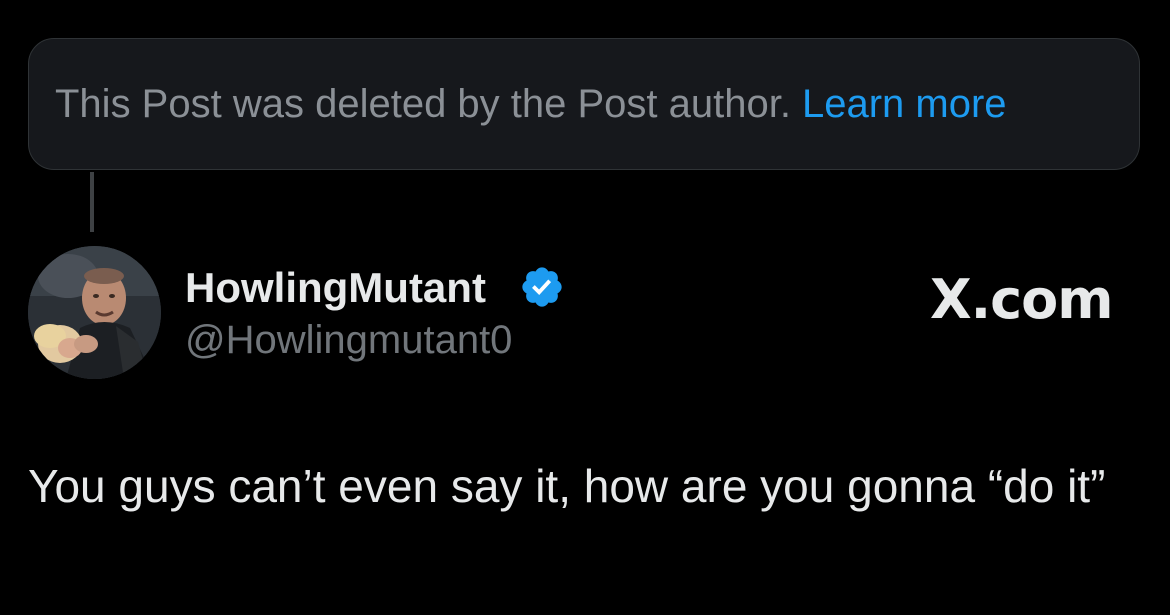 Image resolution: width=1170 pixels, height=615 pixels. I want to click on avatar-image, so click(94, 312).